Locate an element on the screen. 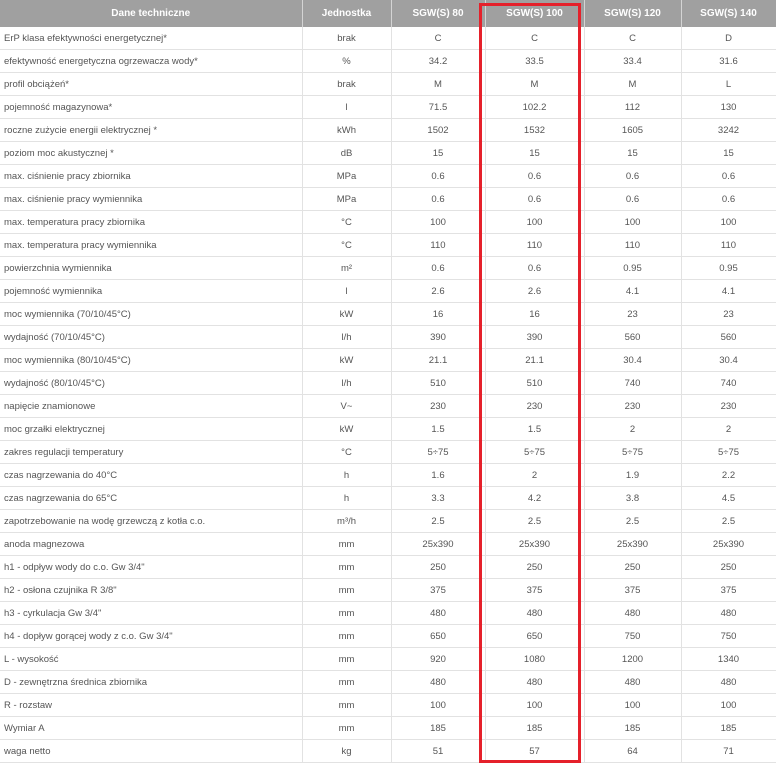 The image size is (776, 765). value-sgw-120: 740 is located at coordinates (633, 383).